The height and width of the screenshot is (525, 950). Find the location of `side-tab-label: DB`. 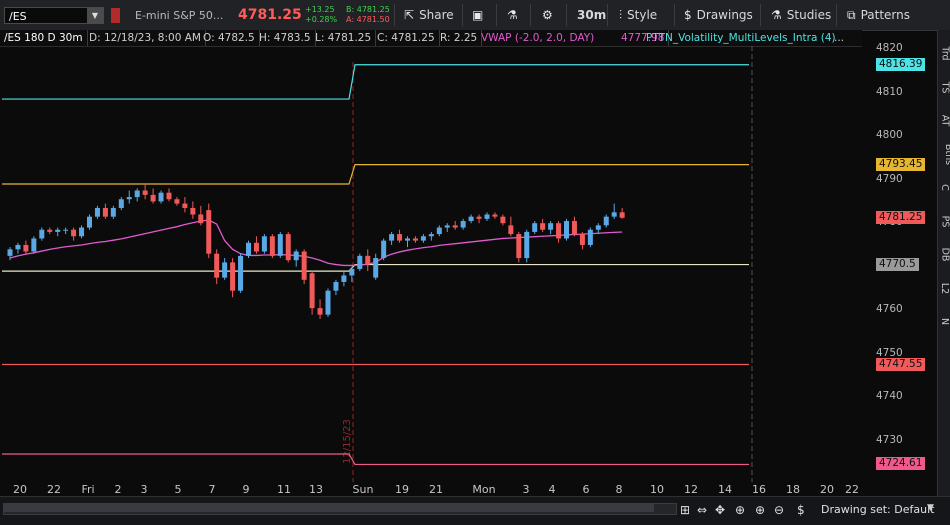

side-tab-label: DB is located at coordinates (944, 254).